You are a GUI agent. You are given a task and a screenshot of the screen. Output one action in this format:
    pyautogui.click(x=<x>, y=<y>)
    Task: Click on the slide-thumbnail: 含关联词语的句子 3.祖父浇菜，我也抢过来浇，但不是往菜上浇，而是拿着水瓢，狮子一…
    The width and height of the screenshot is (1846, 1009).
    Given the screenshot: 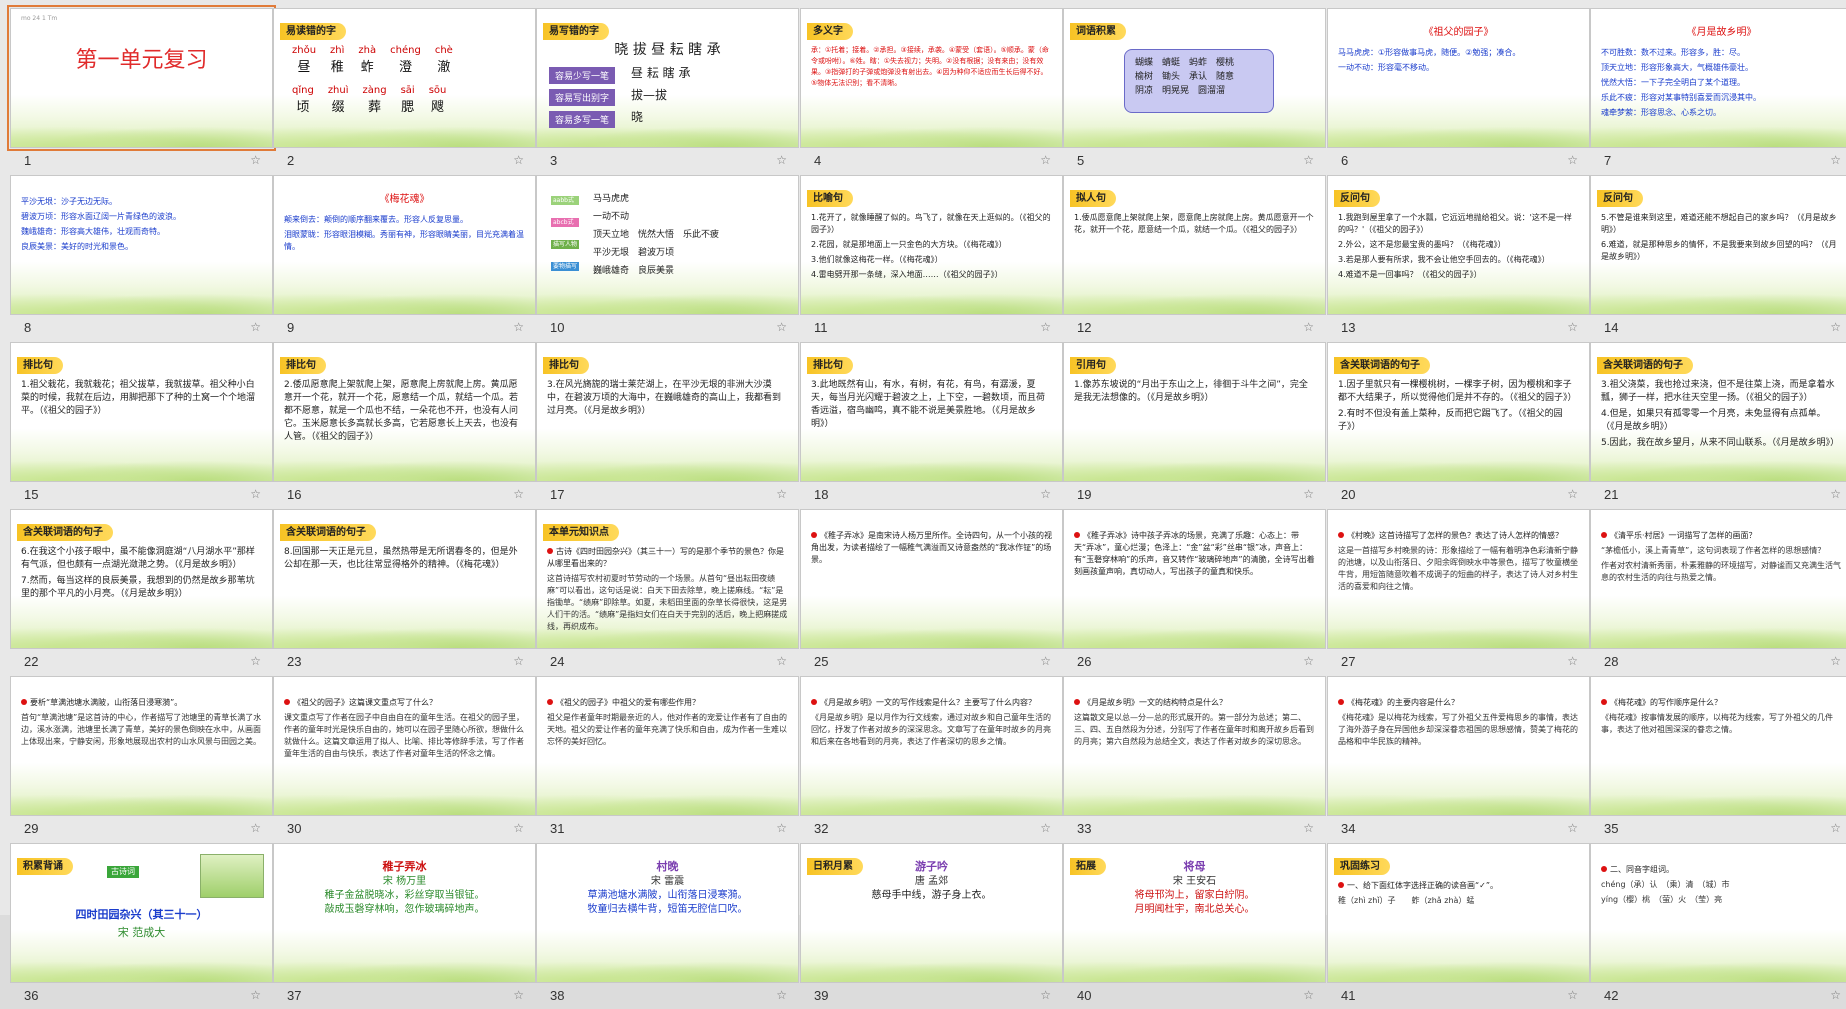 What is the action you would take?
    pyautogui.click(x=1718, y=412)
    